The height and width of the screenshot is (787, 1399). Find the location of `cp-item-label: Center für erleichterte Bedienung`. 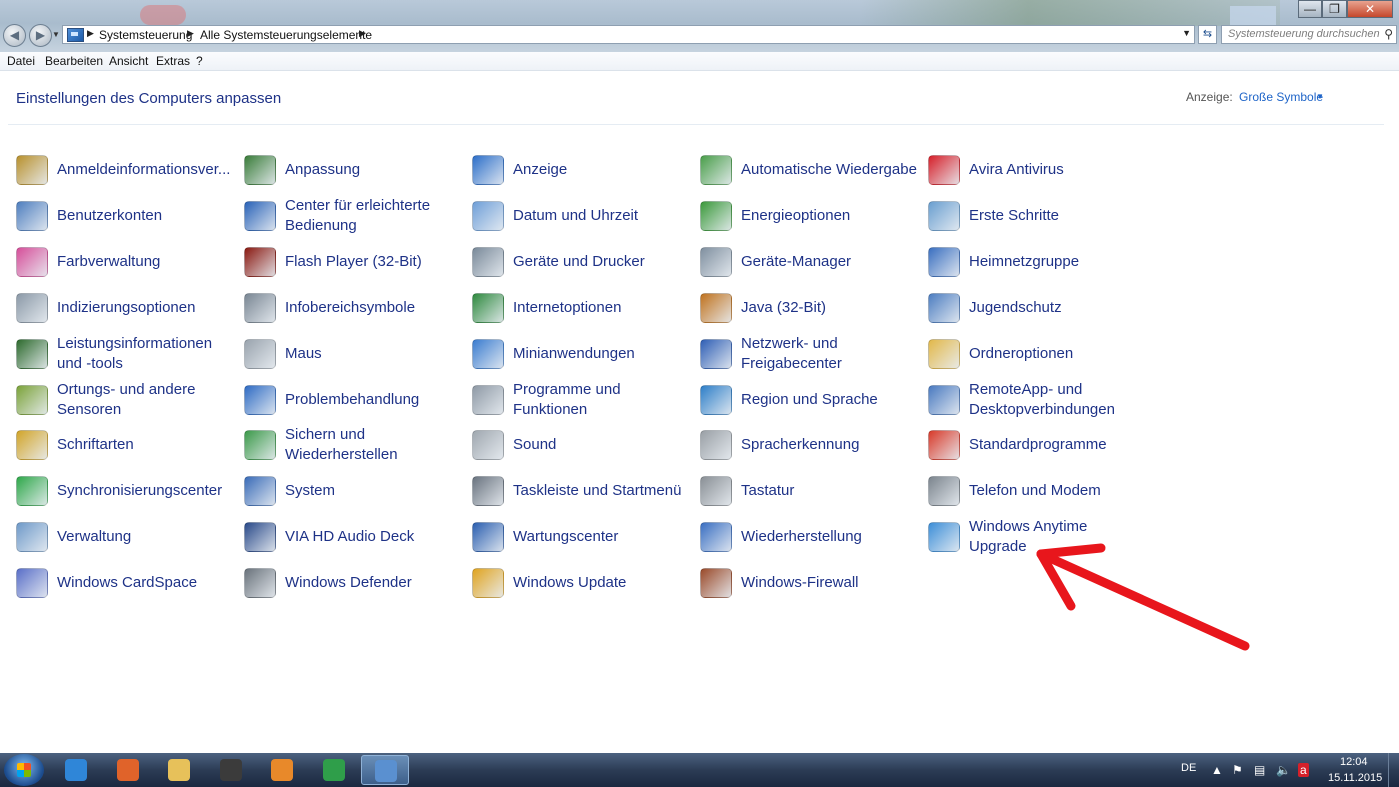

cp-item-label: Center für erleichterte Bedienung is located at coordinates (375, 216).